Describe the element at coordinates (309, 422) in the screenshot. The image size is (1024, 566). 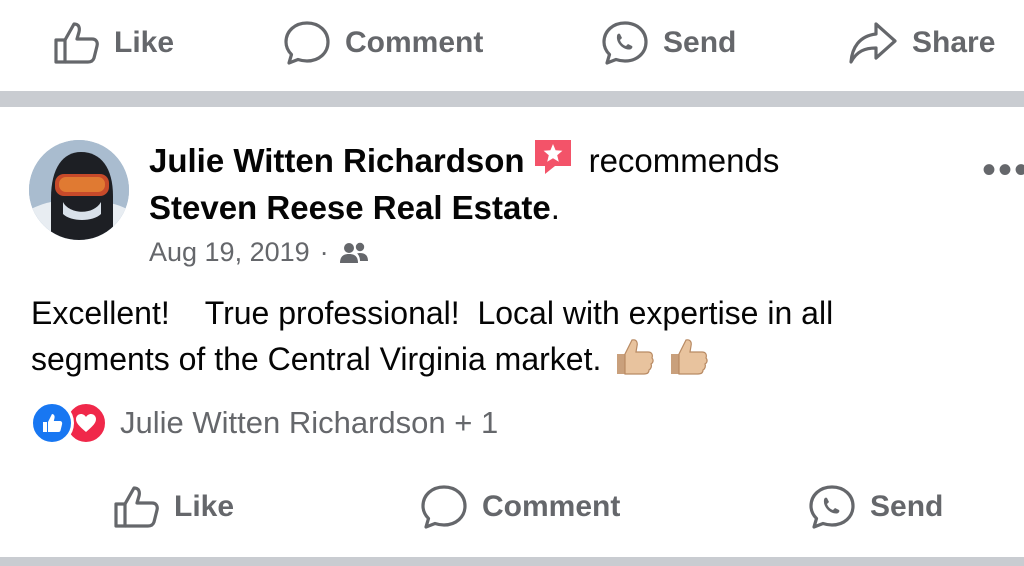
I see `reactions-text: Julie Witten Richardson + 1` at that location.